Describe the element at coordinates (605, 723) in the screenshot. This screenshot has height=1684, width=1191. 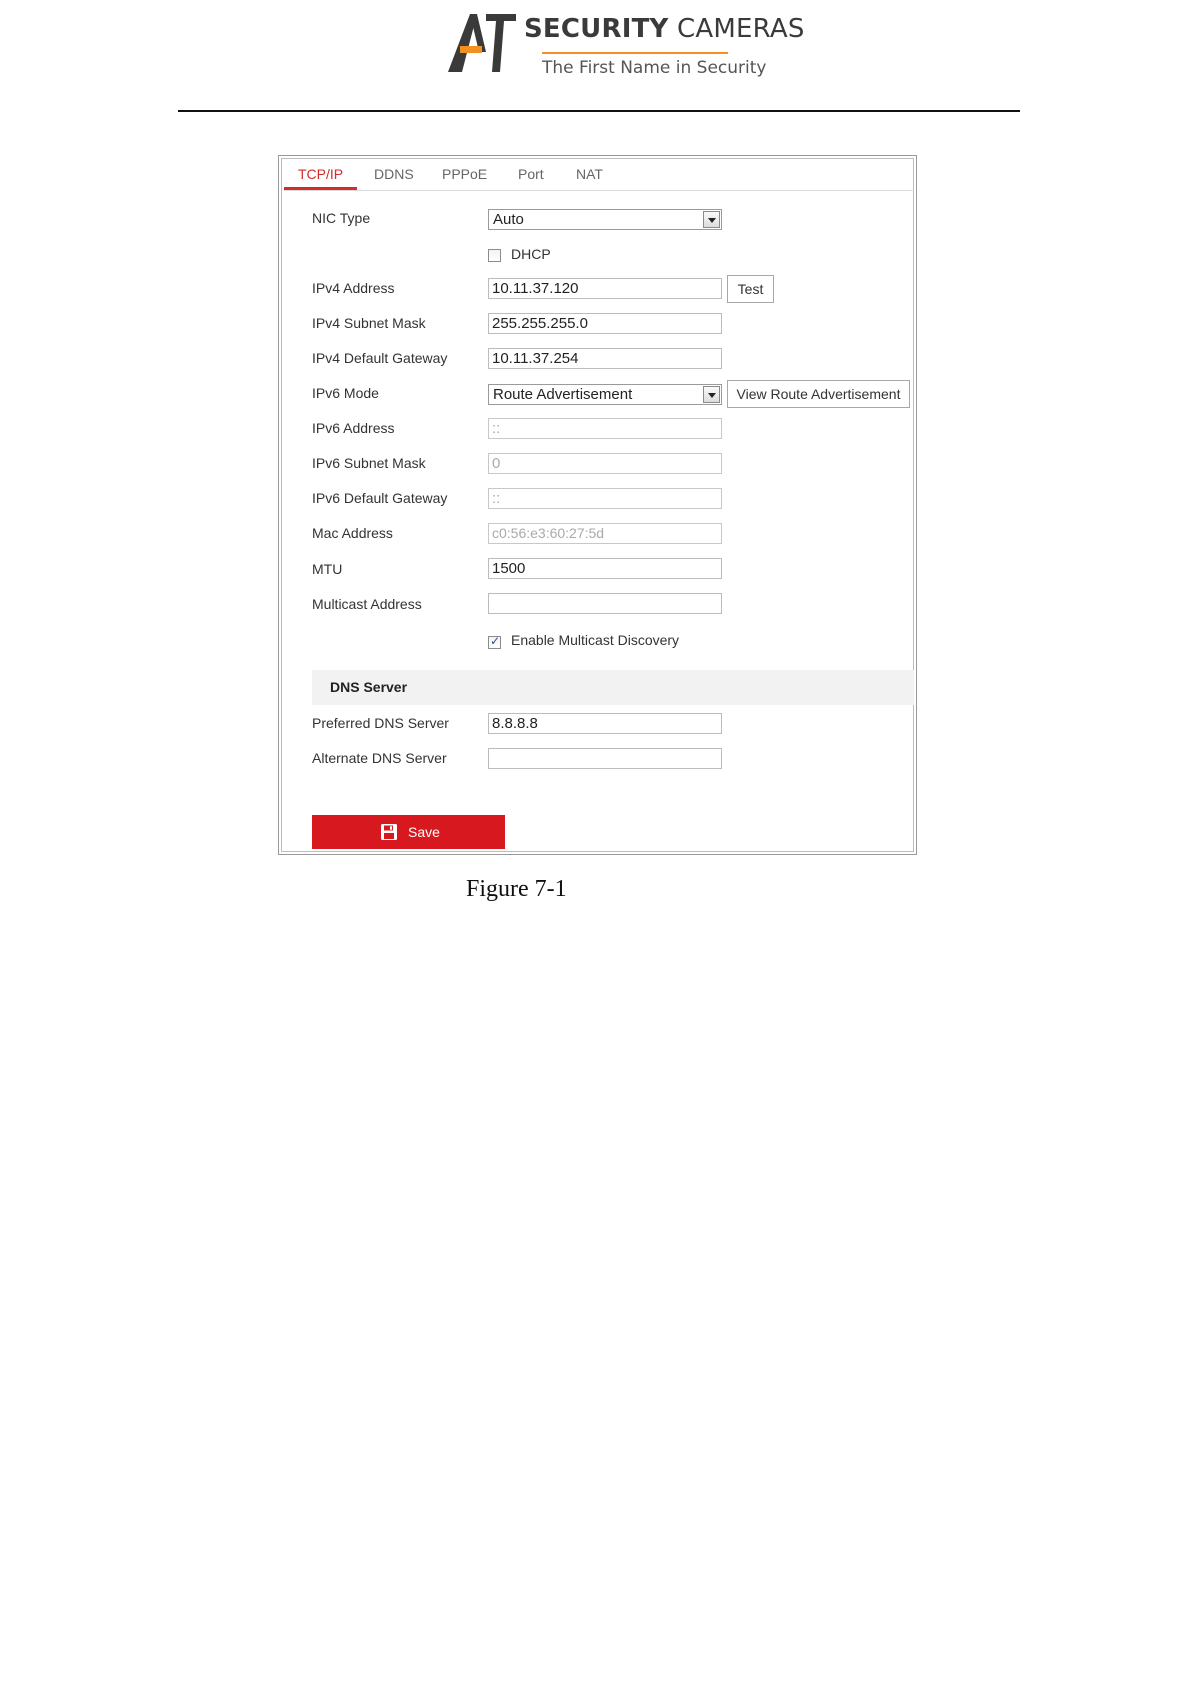
I see `preferred-dns-input: 8.8.8.8` at that location.